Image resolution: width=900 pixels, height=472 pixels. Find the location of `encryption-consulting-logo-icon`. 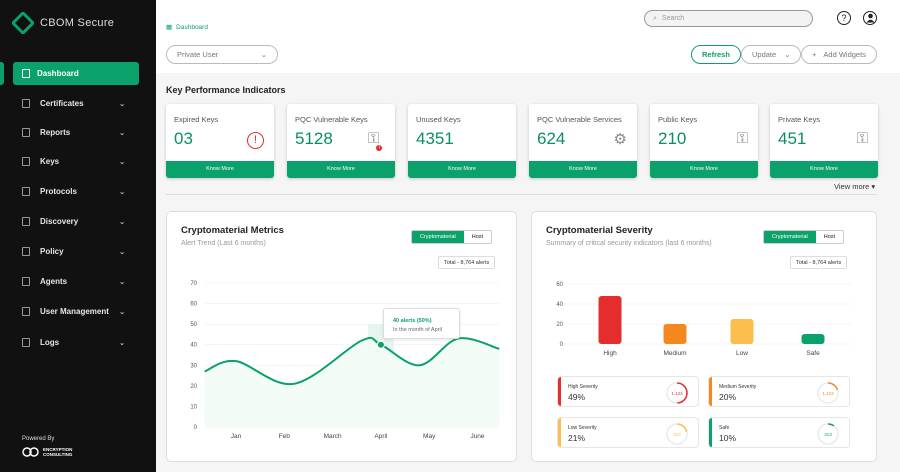

encryption-consulting-logo-icon is located at coordinates (30, 452).